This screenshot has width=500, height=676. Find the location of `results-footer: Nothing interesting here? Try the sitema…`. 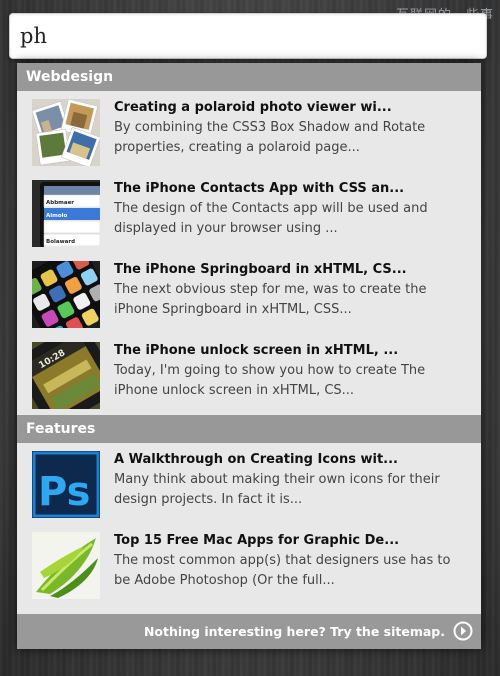

results-footer: Nothing interesting here? Try the sitema… is located at coordinates (249, 631).